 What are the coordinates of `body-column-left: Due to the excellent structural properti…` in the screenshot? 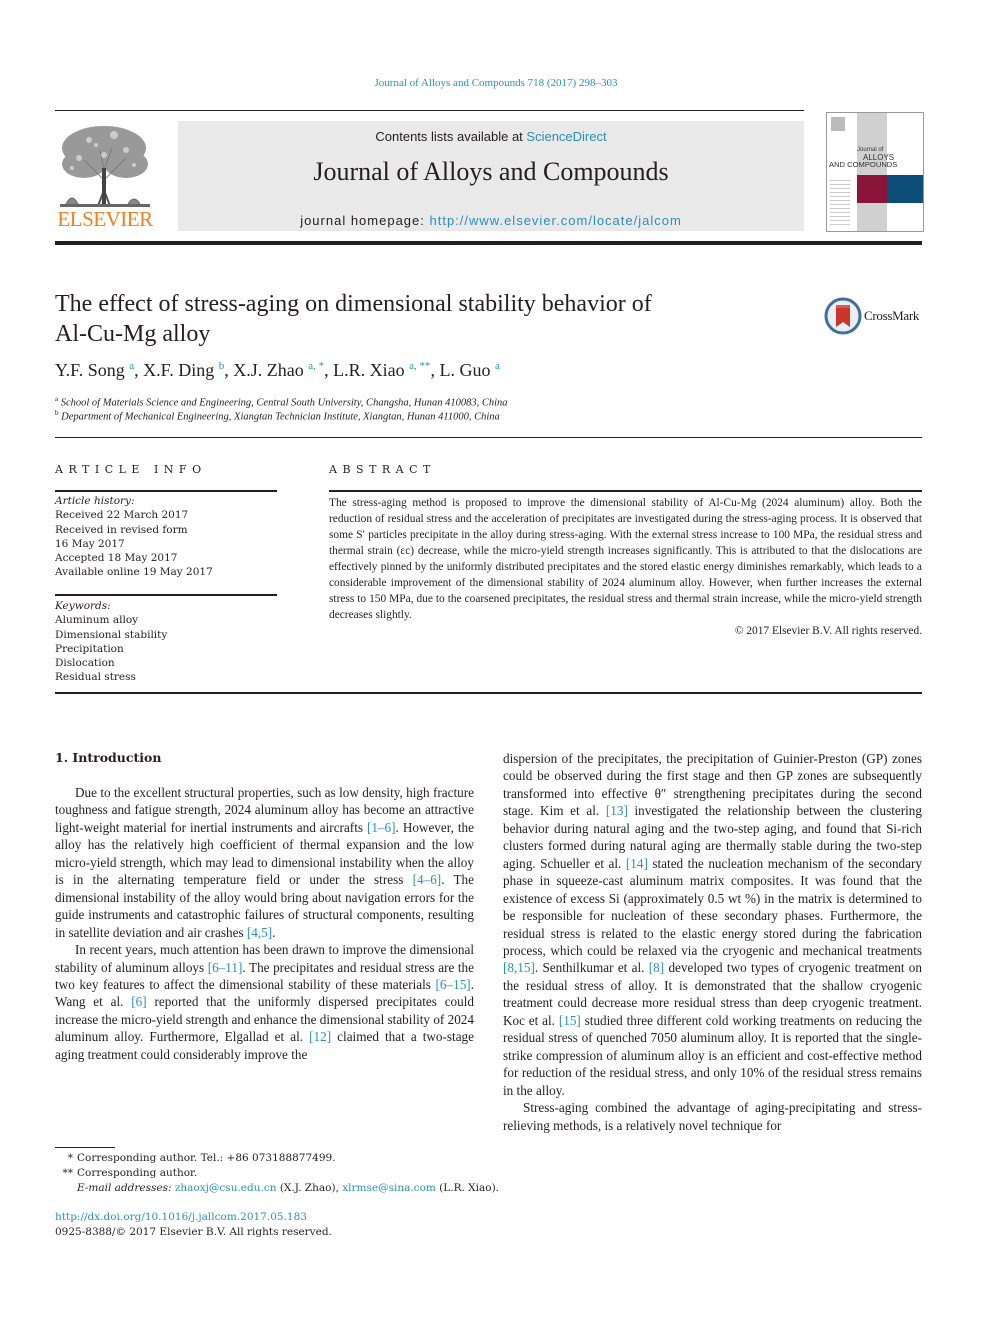 It's located at (264, 923).